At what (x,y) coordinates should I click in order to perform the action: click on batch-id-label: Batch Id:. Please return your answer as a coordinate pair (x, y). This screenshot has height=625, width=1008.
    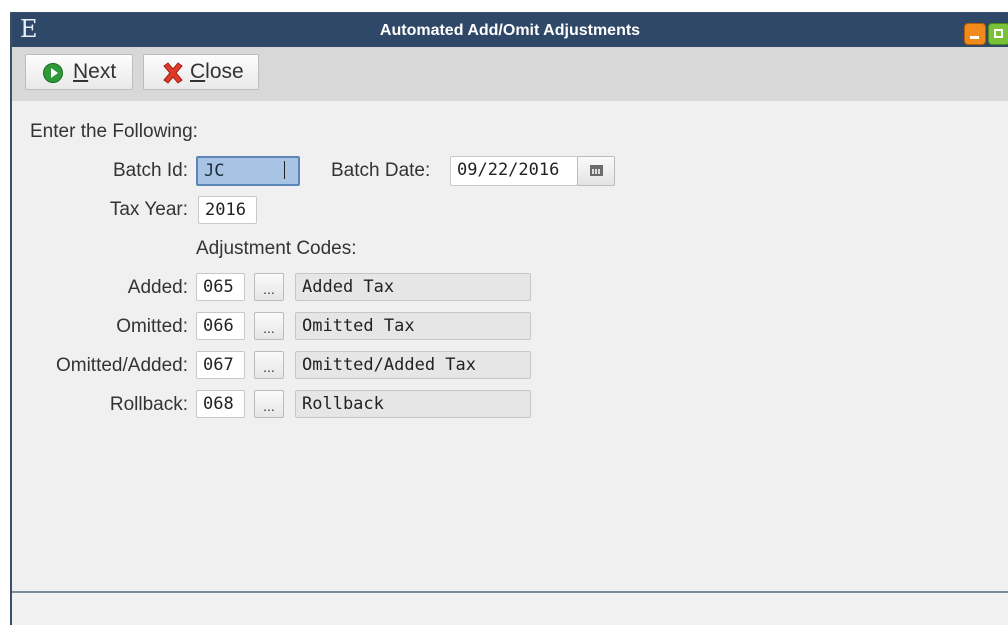
    Looking at the image, I should click on (150, 170).